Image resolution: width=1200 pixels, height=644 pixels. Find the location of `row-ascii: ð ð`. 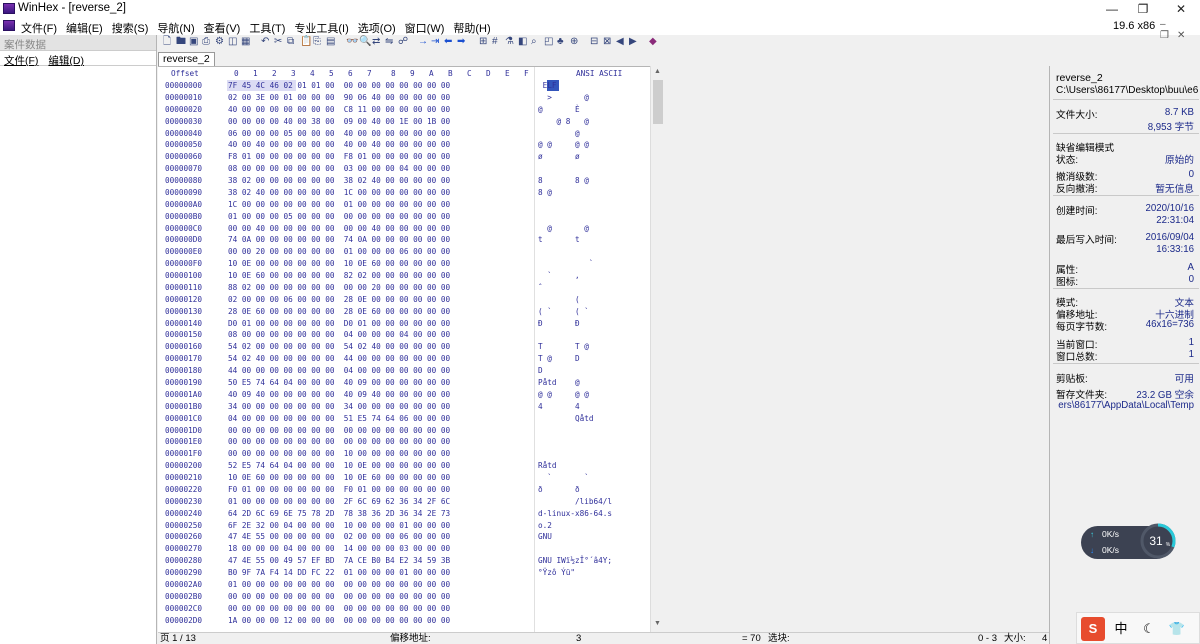

row-ascii: ð ð is located at coordinates (559, 490).